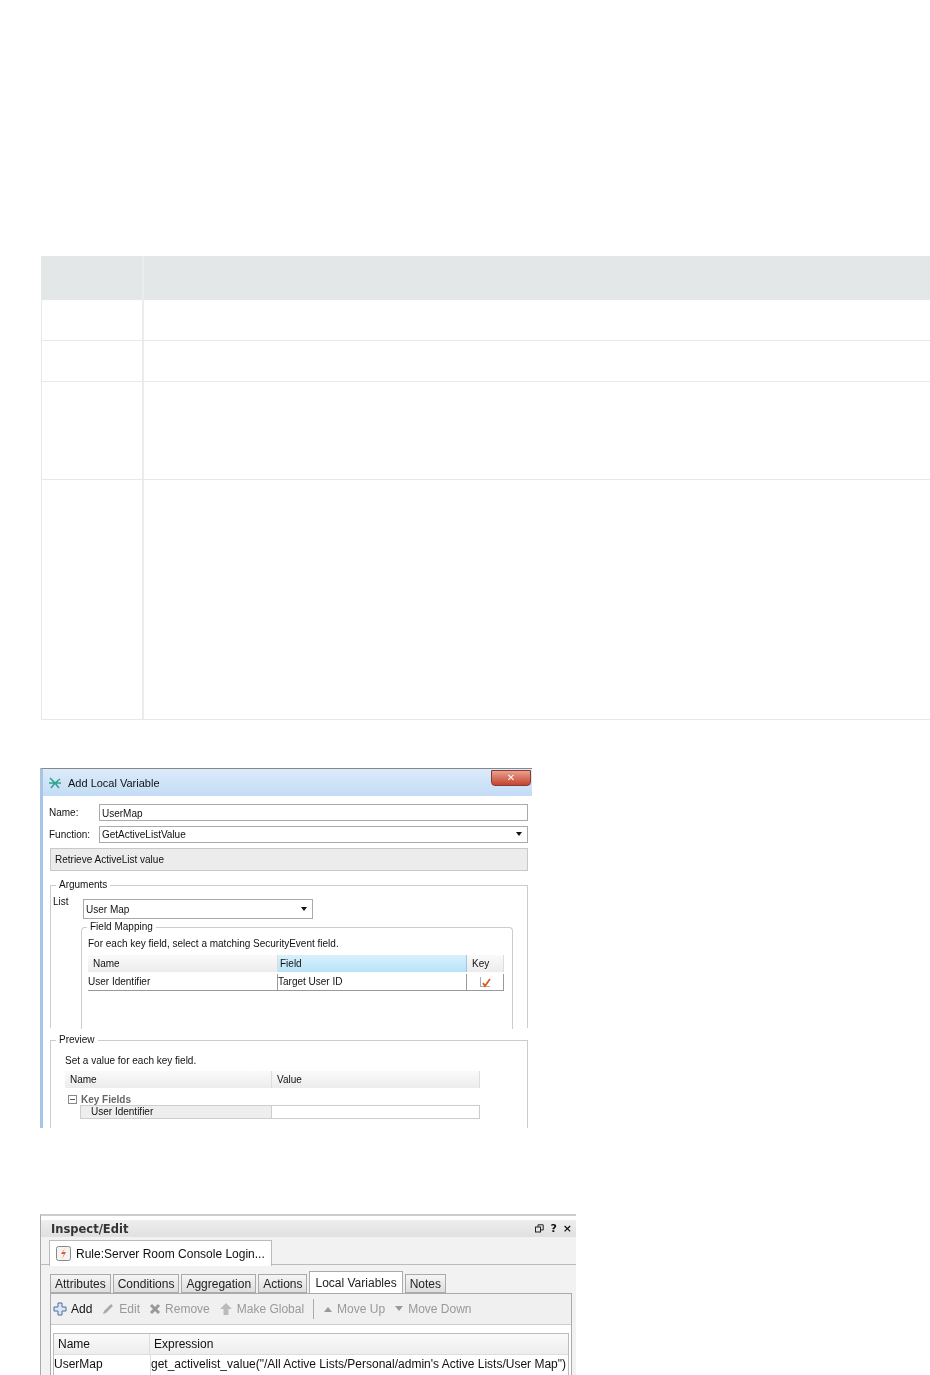 This screenshot has height=1375, width=930. Describe the element at coordinates (313, 812) in the screenshot. I see `name-field: UserMap` at that location.